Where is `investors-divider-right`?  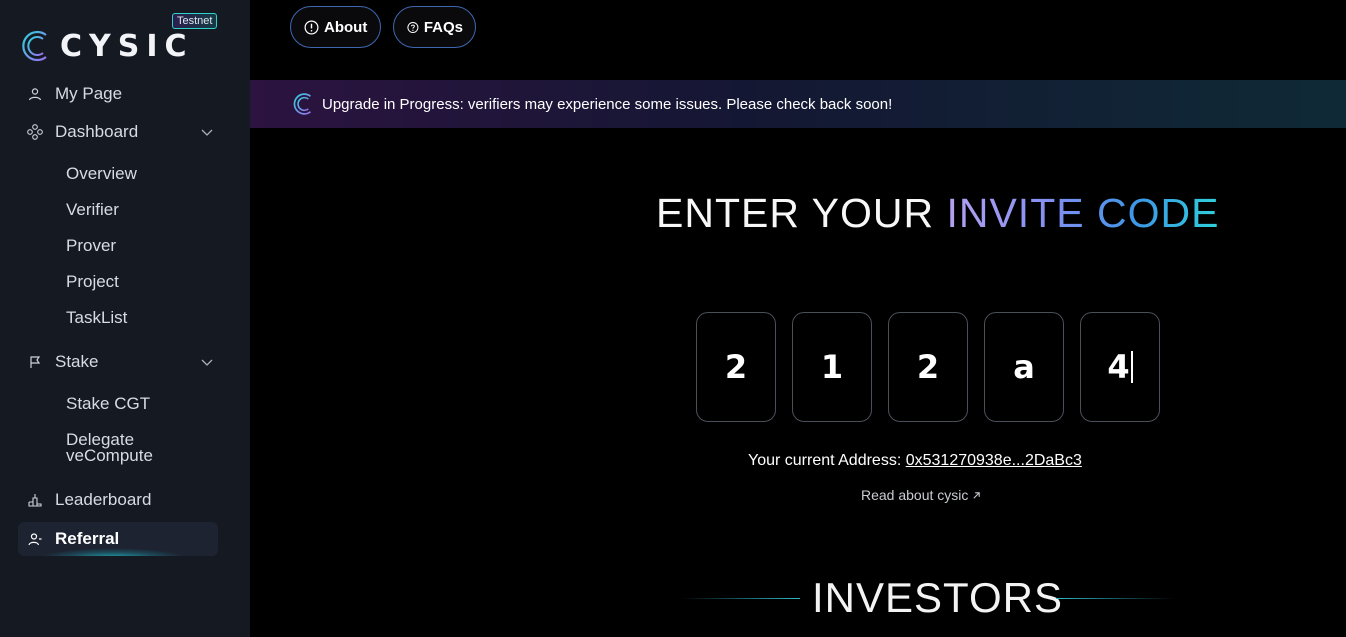 investors-divider-right is located at coordinates (1115, 598).